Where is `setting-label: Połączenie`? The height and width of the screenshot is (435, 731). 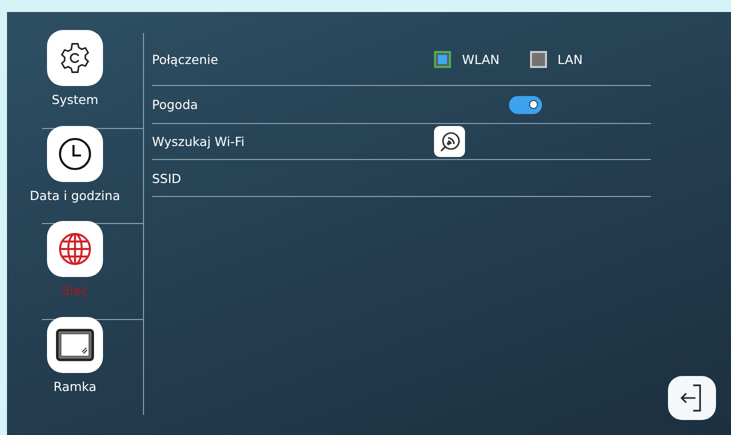
setting-label: Połączenie is located at coordinates (186, 59).